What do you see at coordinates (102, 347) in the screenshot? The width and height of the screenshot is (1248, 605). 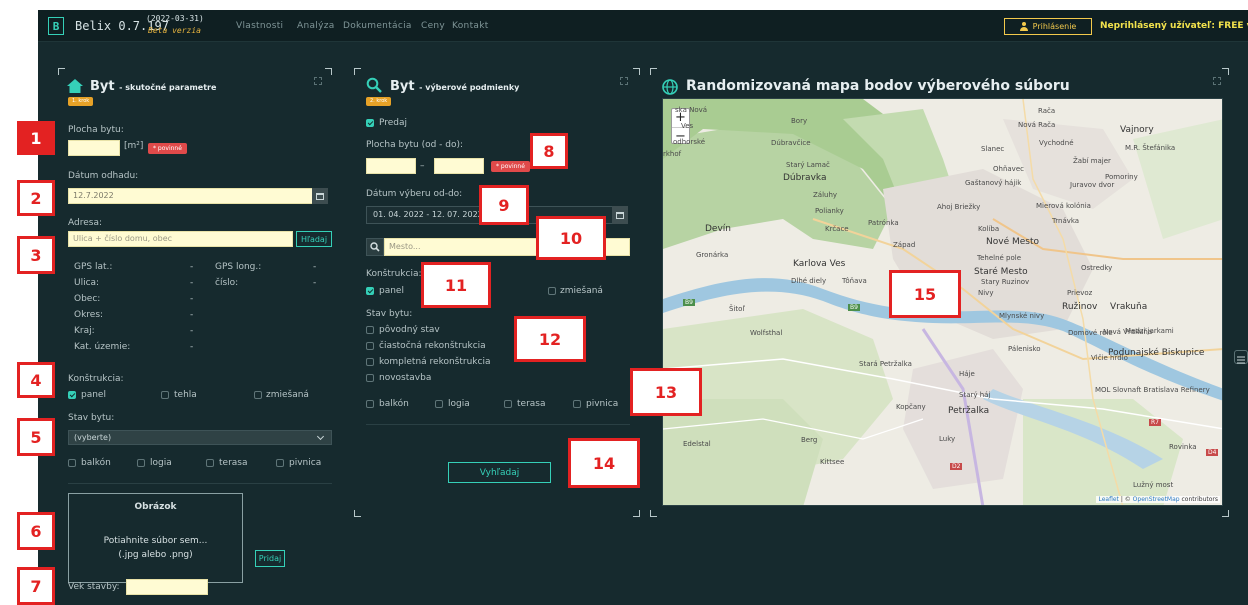 I see `cadastral-label: Kat. územie:` at bounding box center [102, 347].